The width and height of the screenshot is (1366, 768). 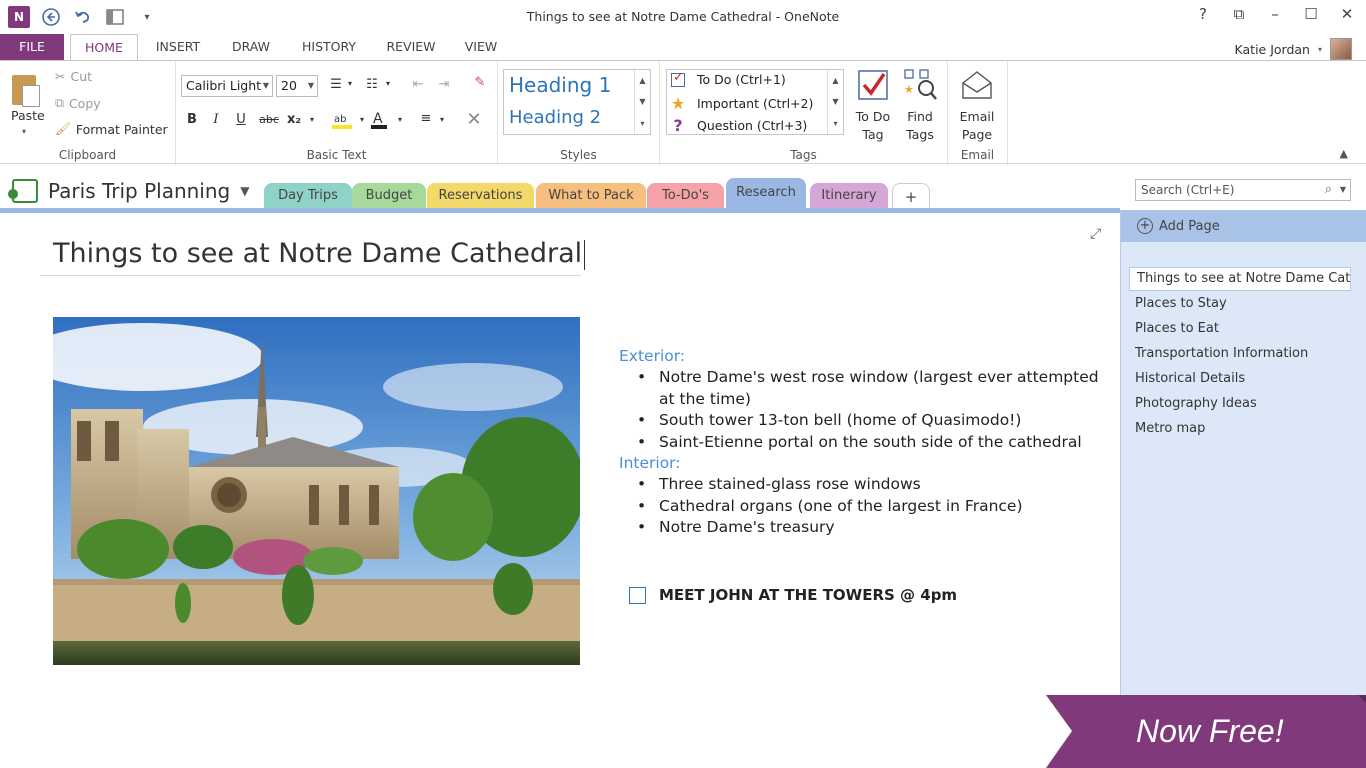 What do you see at coordinates (1344, 153) in the screenshot?
I see `collapse-ribbon-icon: ▲` at bounding box center [1344, 153].